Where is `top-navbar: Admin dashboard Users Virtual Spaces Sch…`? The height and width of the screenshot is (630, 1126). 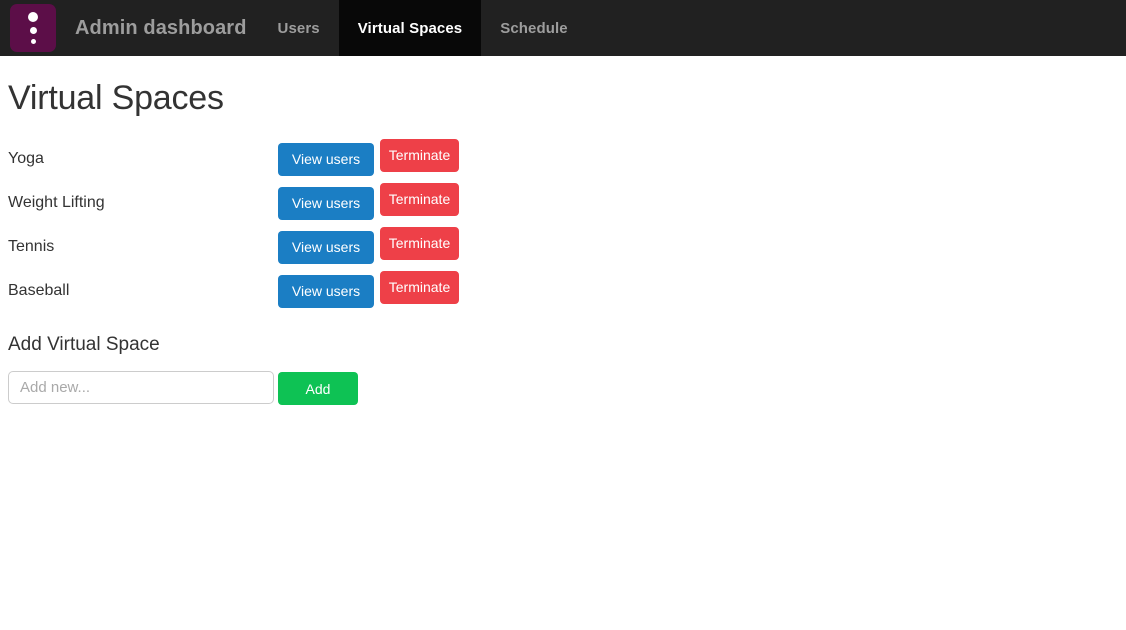 top-navbar: Admin dashboard Users Virtual Spaces Sch… is located at coordinates (563, 28).